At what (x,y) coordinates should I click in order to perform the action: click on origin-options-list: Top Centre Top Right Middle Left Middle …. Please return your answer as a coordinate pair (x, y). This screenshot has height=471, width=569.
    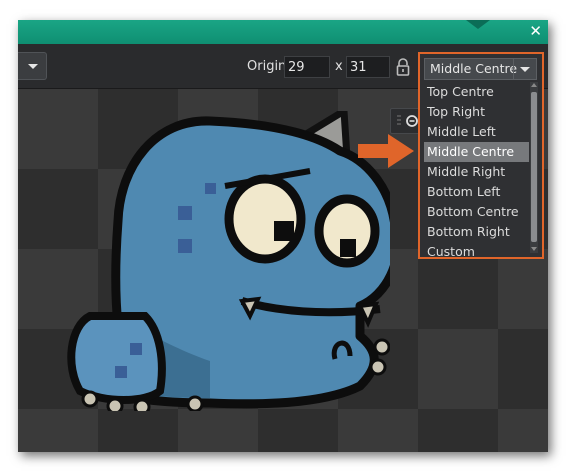
    Looking at the image, I should click on (476, 172).